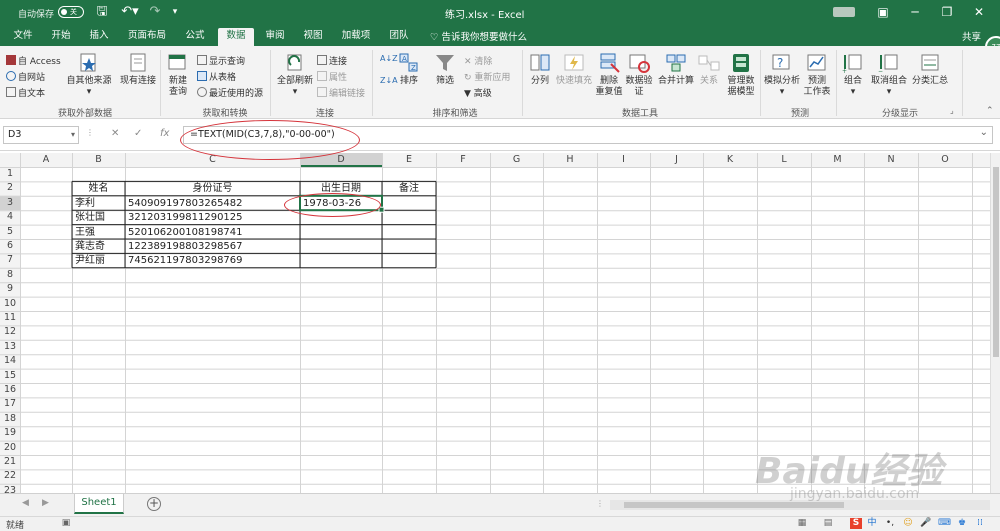 Image resolution: width=1000 pixels, height=531 pixels. Describe the element at coordinates (676, 69) in the screenshot. I see `consolidate-button: 合并计算` at that location.